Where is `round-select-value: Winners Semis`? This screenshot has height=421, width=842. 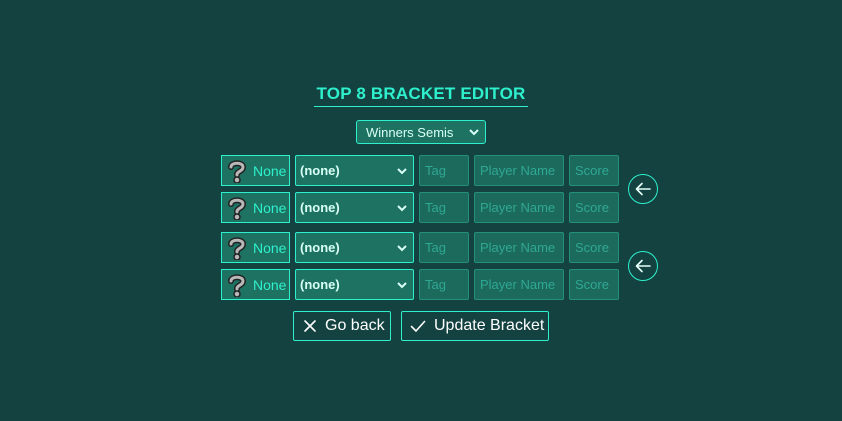 round-select-value: Winners Semis is located at coordinates (410, 132).